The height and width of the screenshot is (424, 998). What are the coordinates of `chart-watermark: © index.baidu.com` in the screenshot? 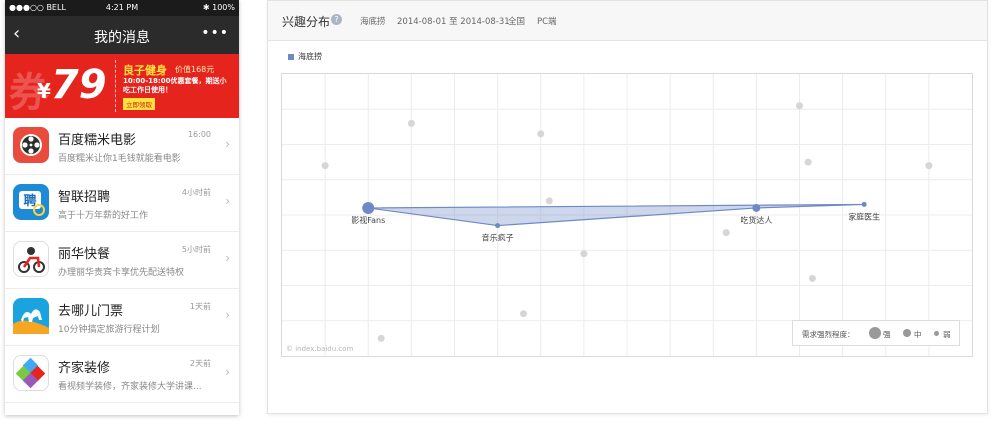 It's located at (320, 349).